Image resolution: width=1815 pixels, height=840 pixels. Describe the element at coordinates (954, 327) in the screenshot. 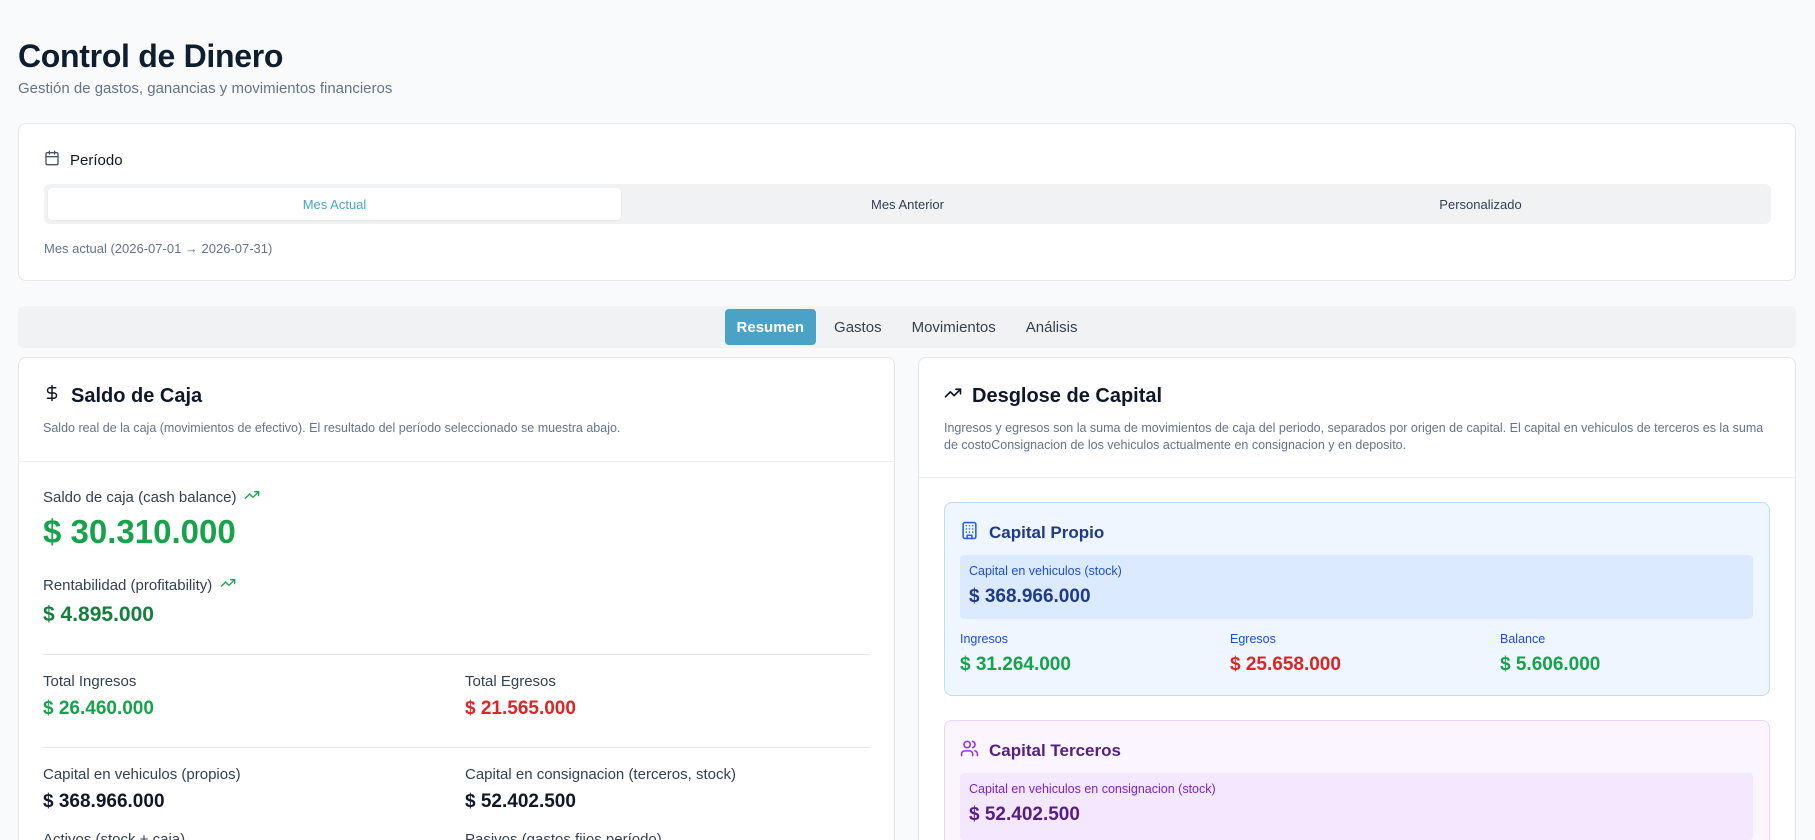

I see `tab-movimientos: Movimientos` at that location.